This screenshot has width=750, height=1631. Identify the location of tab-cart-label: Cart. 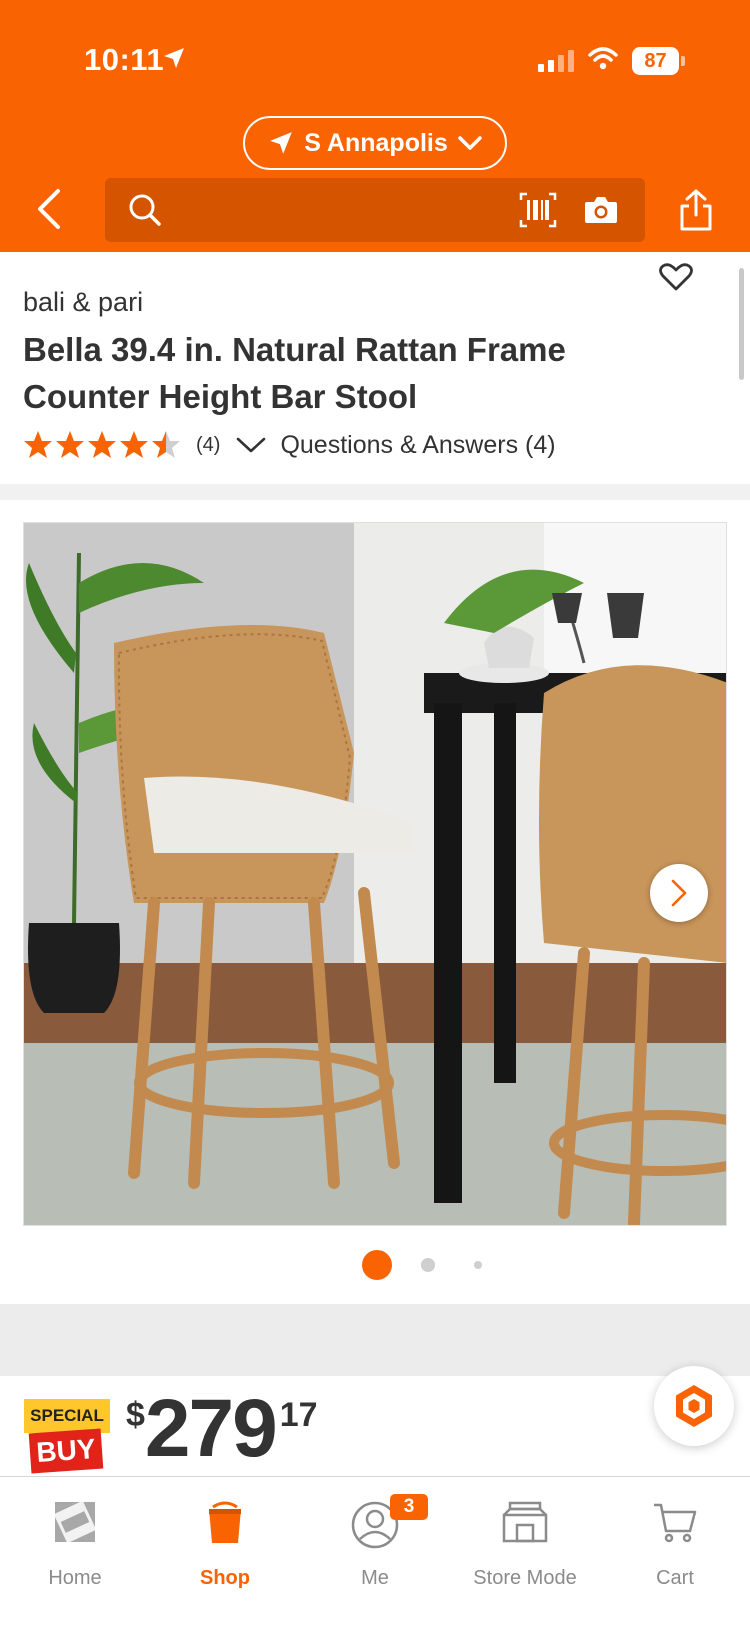
(675, 1578).